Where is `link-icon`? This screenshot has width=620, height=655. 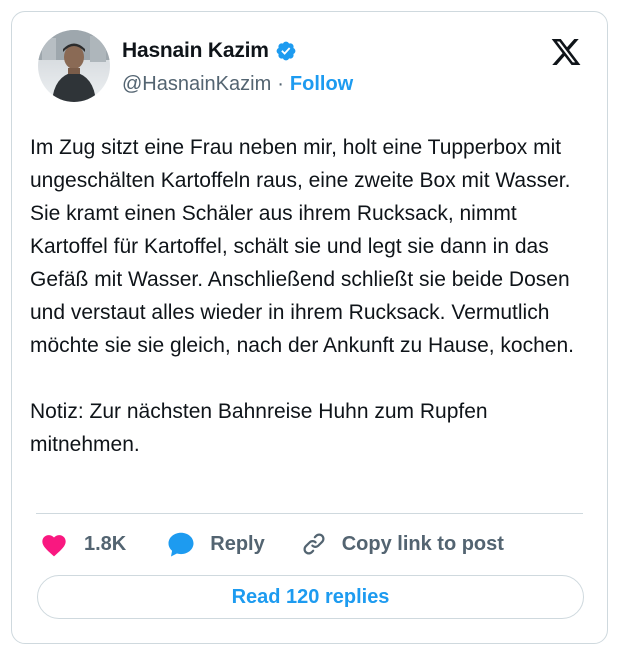
link-icon is located at coordinates (314, 544).